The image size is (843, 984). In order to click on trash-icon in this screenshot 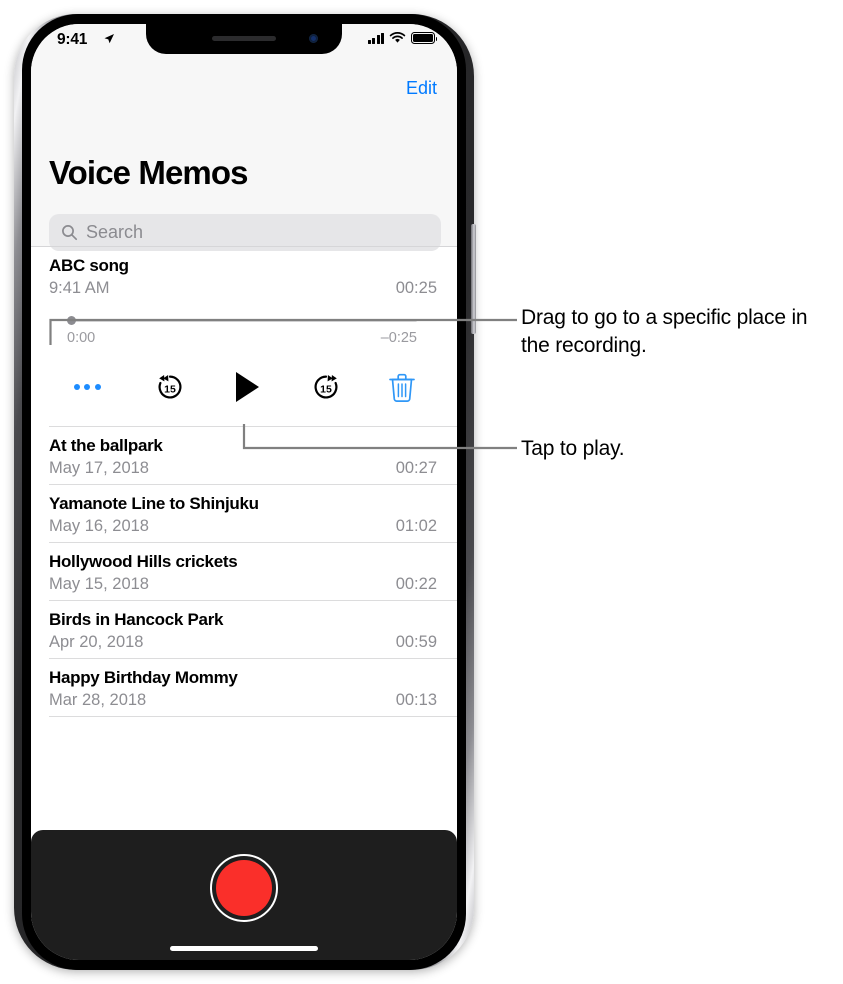, I will do `click(402, 387)`.